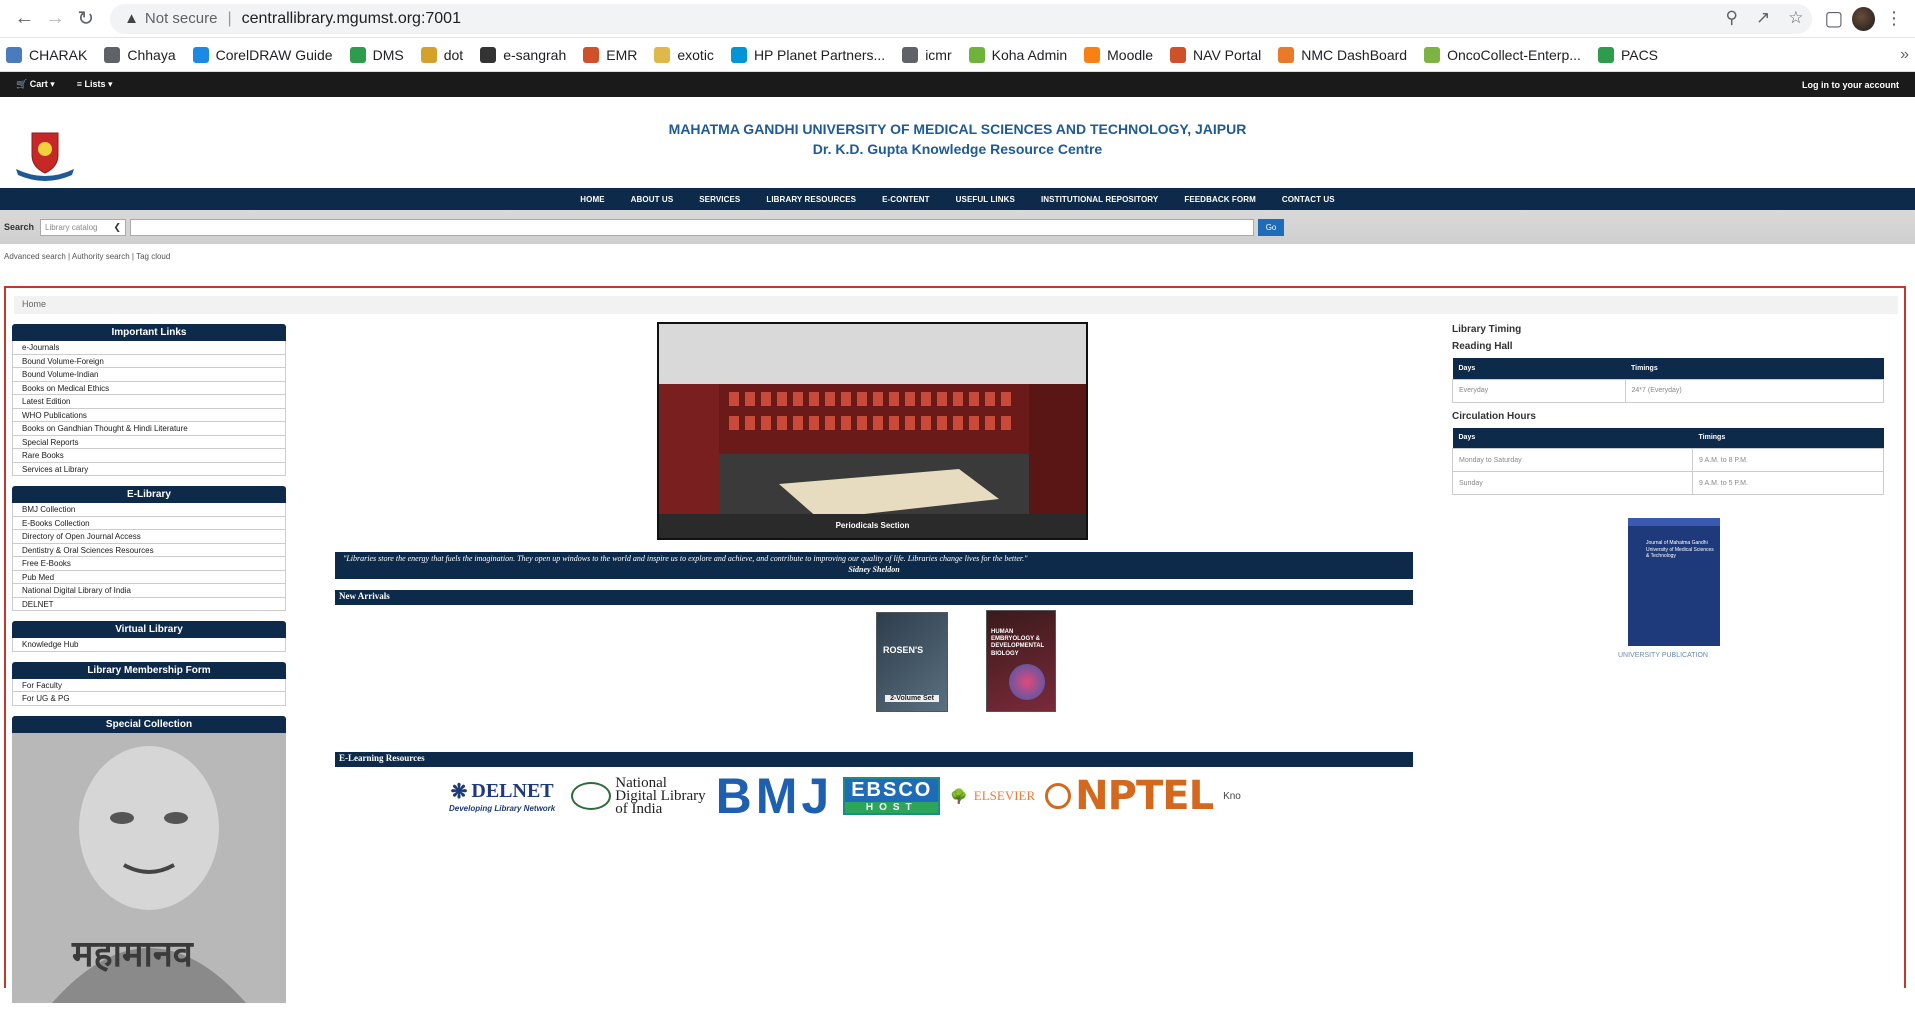 The image size is (1915, 1013). What do you see at coordinates (1271, 227) in the screenshot?
I see `go-button: Go` at bounding box center [1271, 227].